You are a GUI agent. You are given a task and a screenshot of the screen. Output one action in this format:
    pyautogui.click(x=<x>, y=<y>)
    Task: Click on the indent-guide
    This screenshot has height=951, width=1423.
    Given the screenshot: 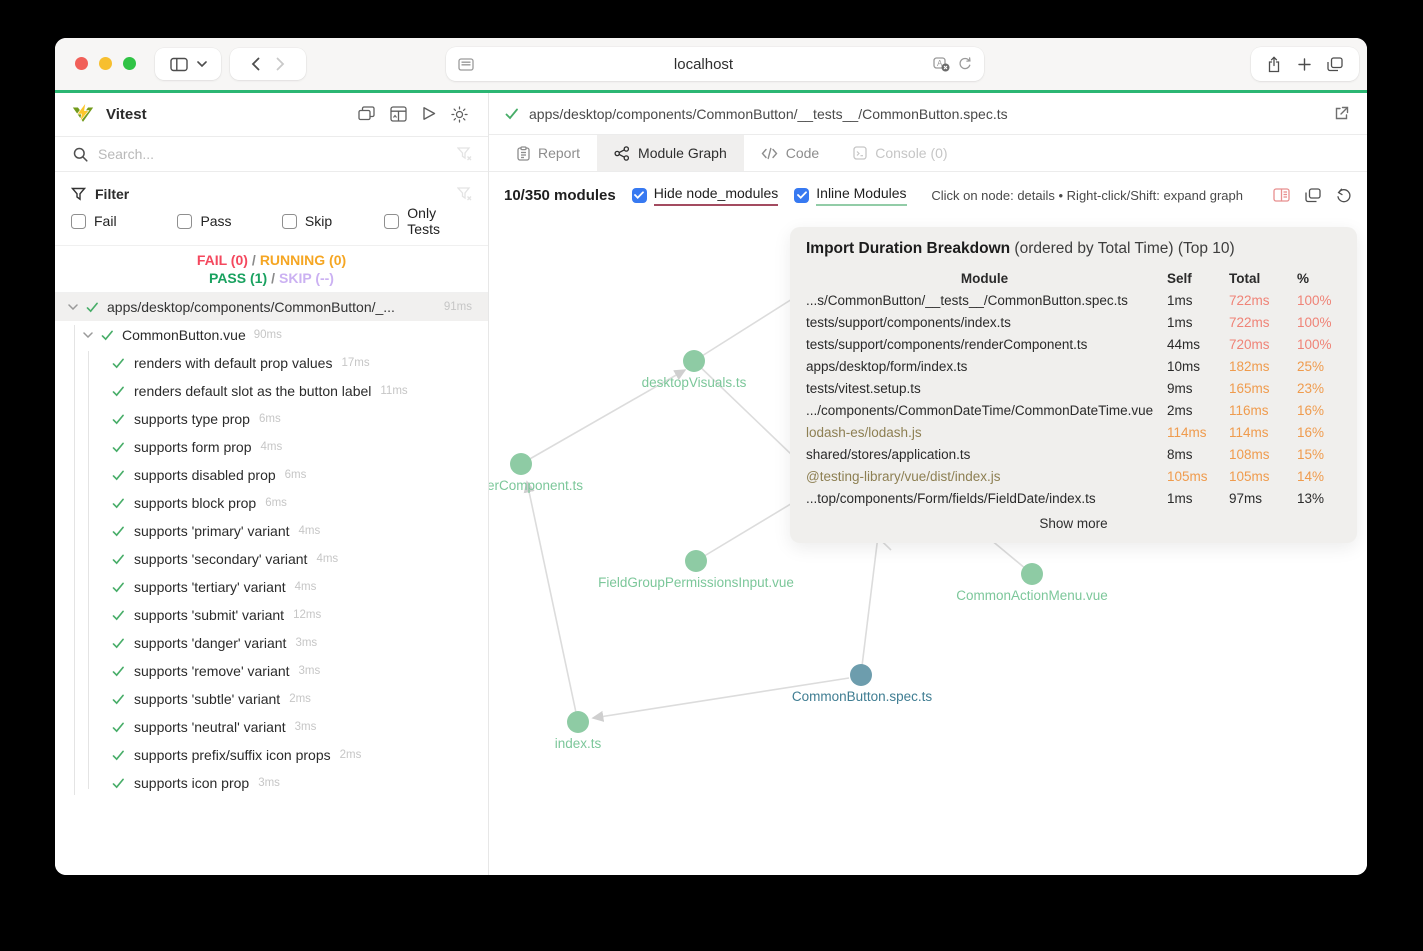 What is the action you would take?
    pyautogui.click(x=74, y=560)
    